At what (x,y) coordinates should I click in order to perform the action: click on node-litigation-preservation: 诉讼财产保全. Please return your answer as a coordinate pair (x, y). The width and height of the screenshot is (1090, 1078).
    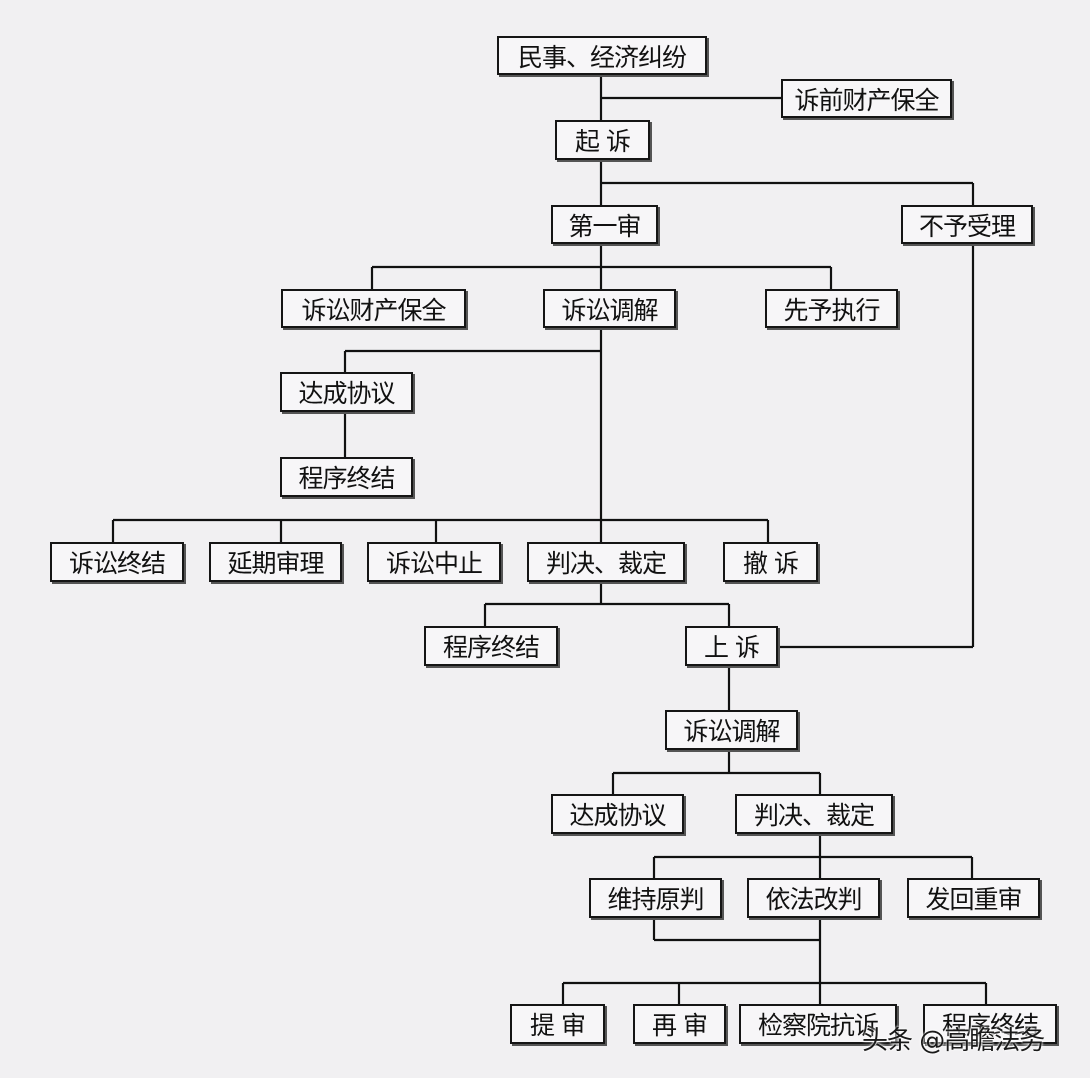
    Looking at the image, I should click on (373, 308).